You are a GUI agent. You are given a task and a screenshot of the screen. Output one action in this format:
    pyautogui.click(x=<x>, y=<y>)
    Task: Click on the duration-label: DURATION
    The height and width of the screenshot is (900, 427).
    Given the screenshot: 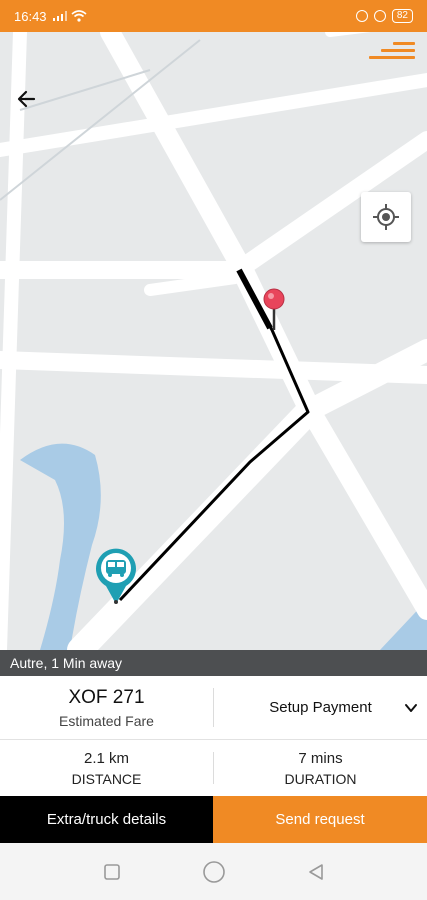 What is the action you would take?
    pyautogui.click(x=320, y=778)
    